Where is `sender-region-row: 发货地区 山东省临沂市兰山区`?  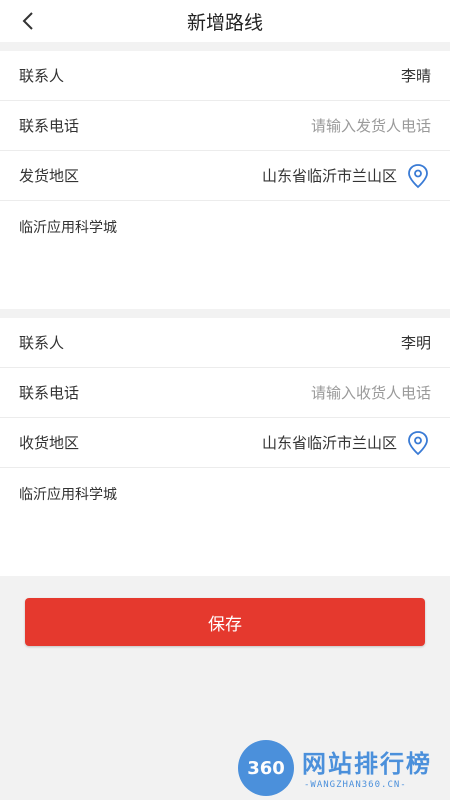
sender-region-row: 发货地区 山东省临沂市兰山区 is located at coordinates (225, 176).